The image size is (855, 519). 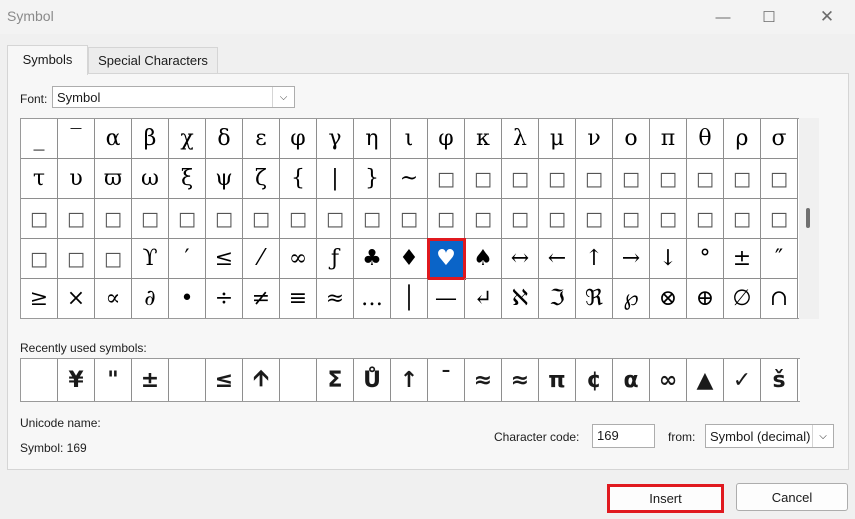 What do you see at coordinates (665, 498) in the screenshot?
I see `insert-button: Insert` at bounding box center [665, 498].